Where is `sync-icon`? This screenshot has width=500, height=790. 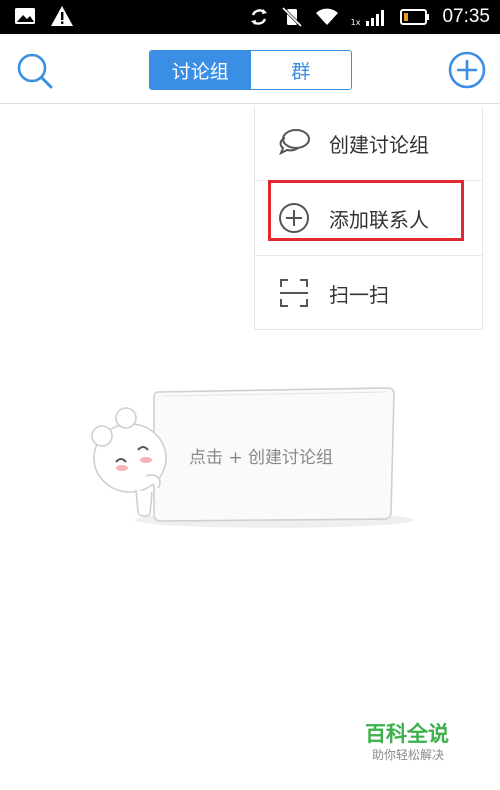 sync-icon is located at coordinates (258, 17).